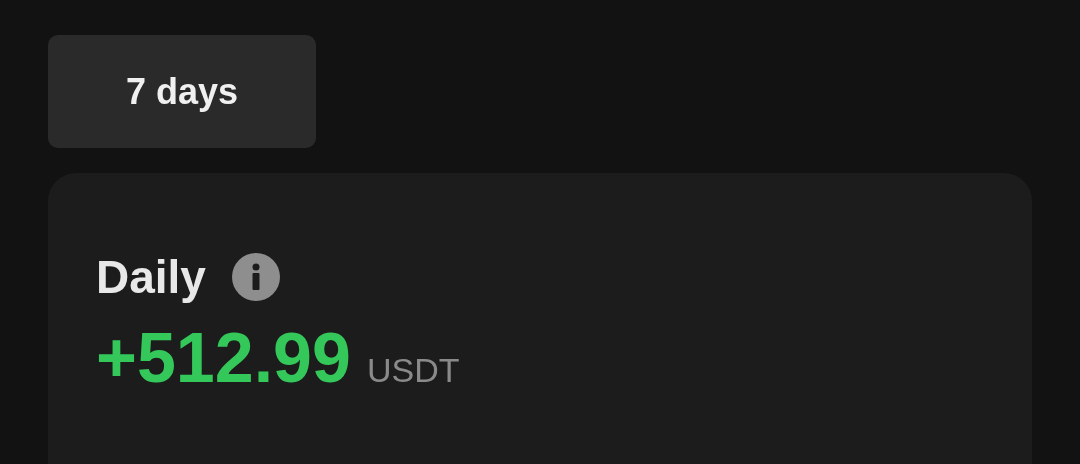  Describe the element at coordinates (255, 277) in the screenshot. I see `info-icon` at that location.